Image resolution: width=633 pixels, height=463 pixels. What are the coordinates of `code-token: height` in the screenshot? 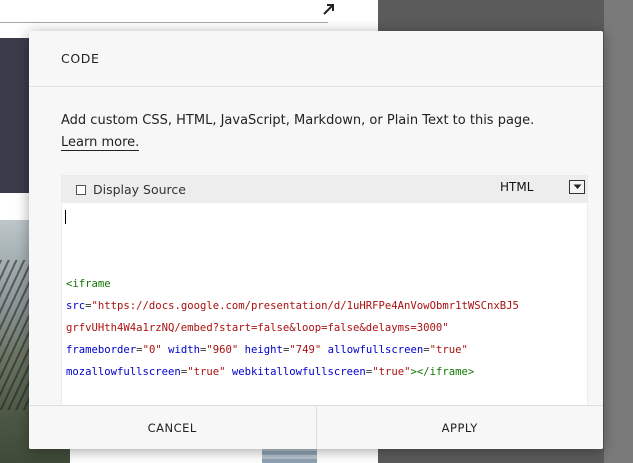 It's located at (263, 350).